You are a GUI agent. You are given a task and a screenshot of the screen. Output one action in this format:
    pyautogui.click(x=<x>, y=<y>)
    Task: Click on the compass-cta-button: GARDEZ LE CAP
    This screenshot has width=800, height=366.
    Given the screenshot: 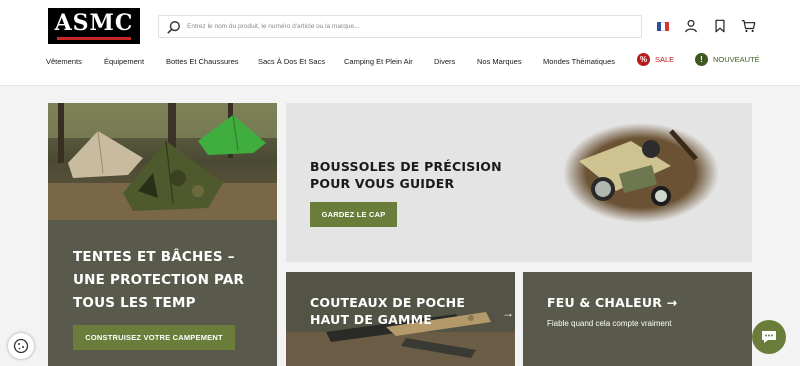 What is the action you would take?
    pyautogui.click(x=353, y=214)
    